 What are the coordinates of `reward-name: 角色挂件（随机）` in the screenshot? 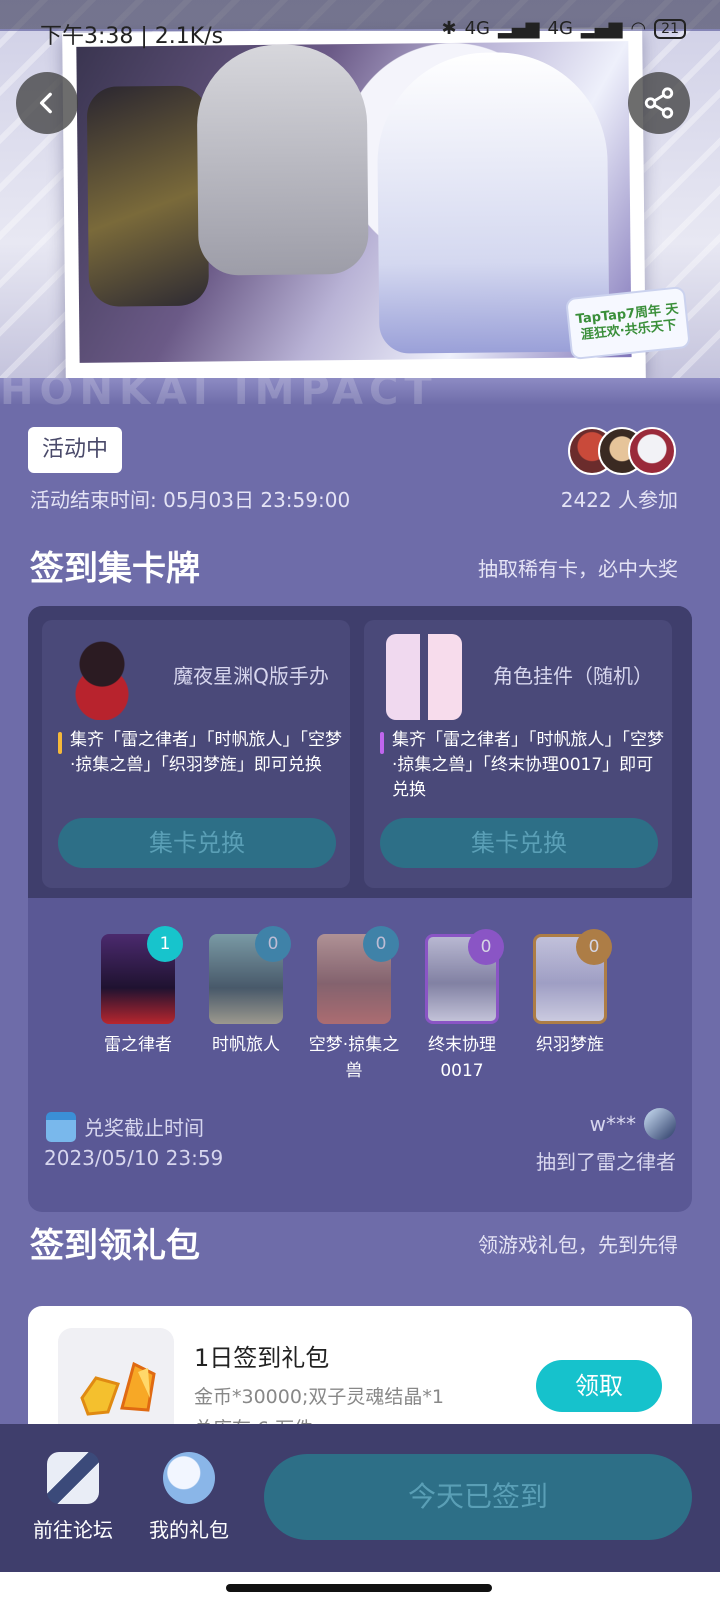 It's located at (573, 676).